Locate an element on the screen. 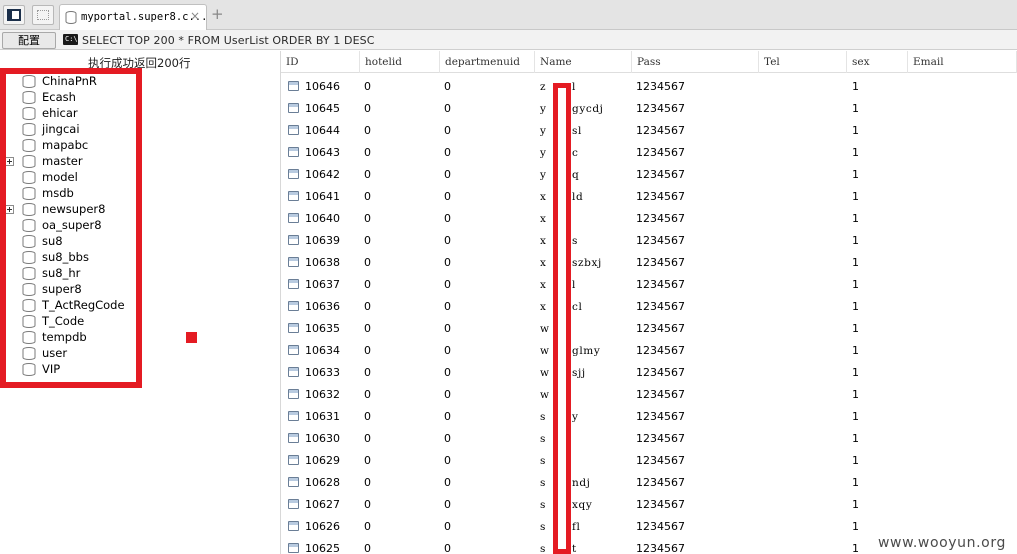  column-header-name: Name is located at coordinates (583, 62).